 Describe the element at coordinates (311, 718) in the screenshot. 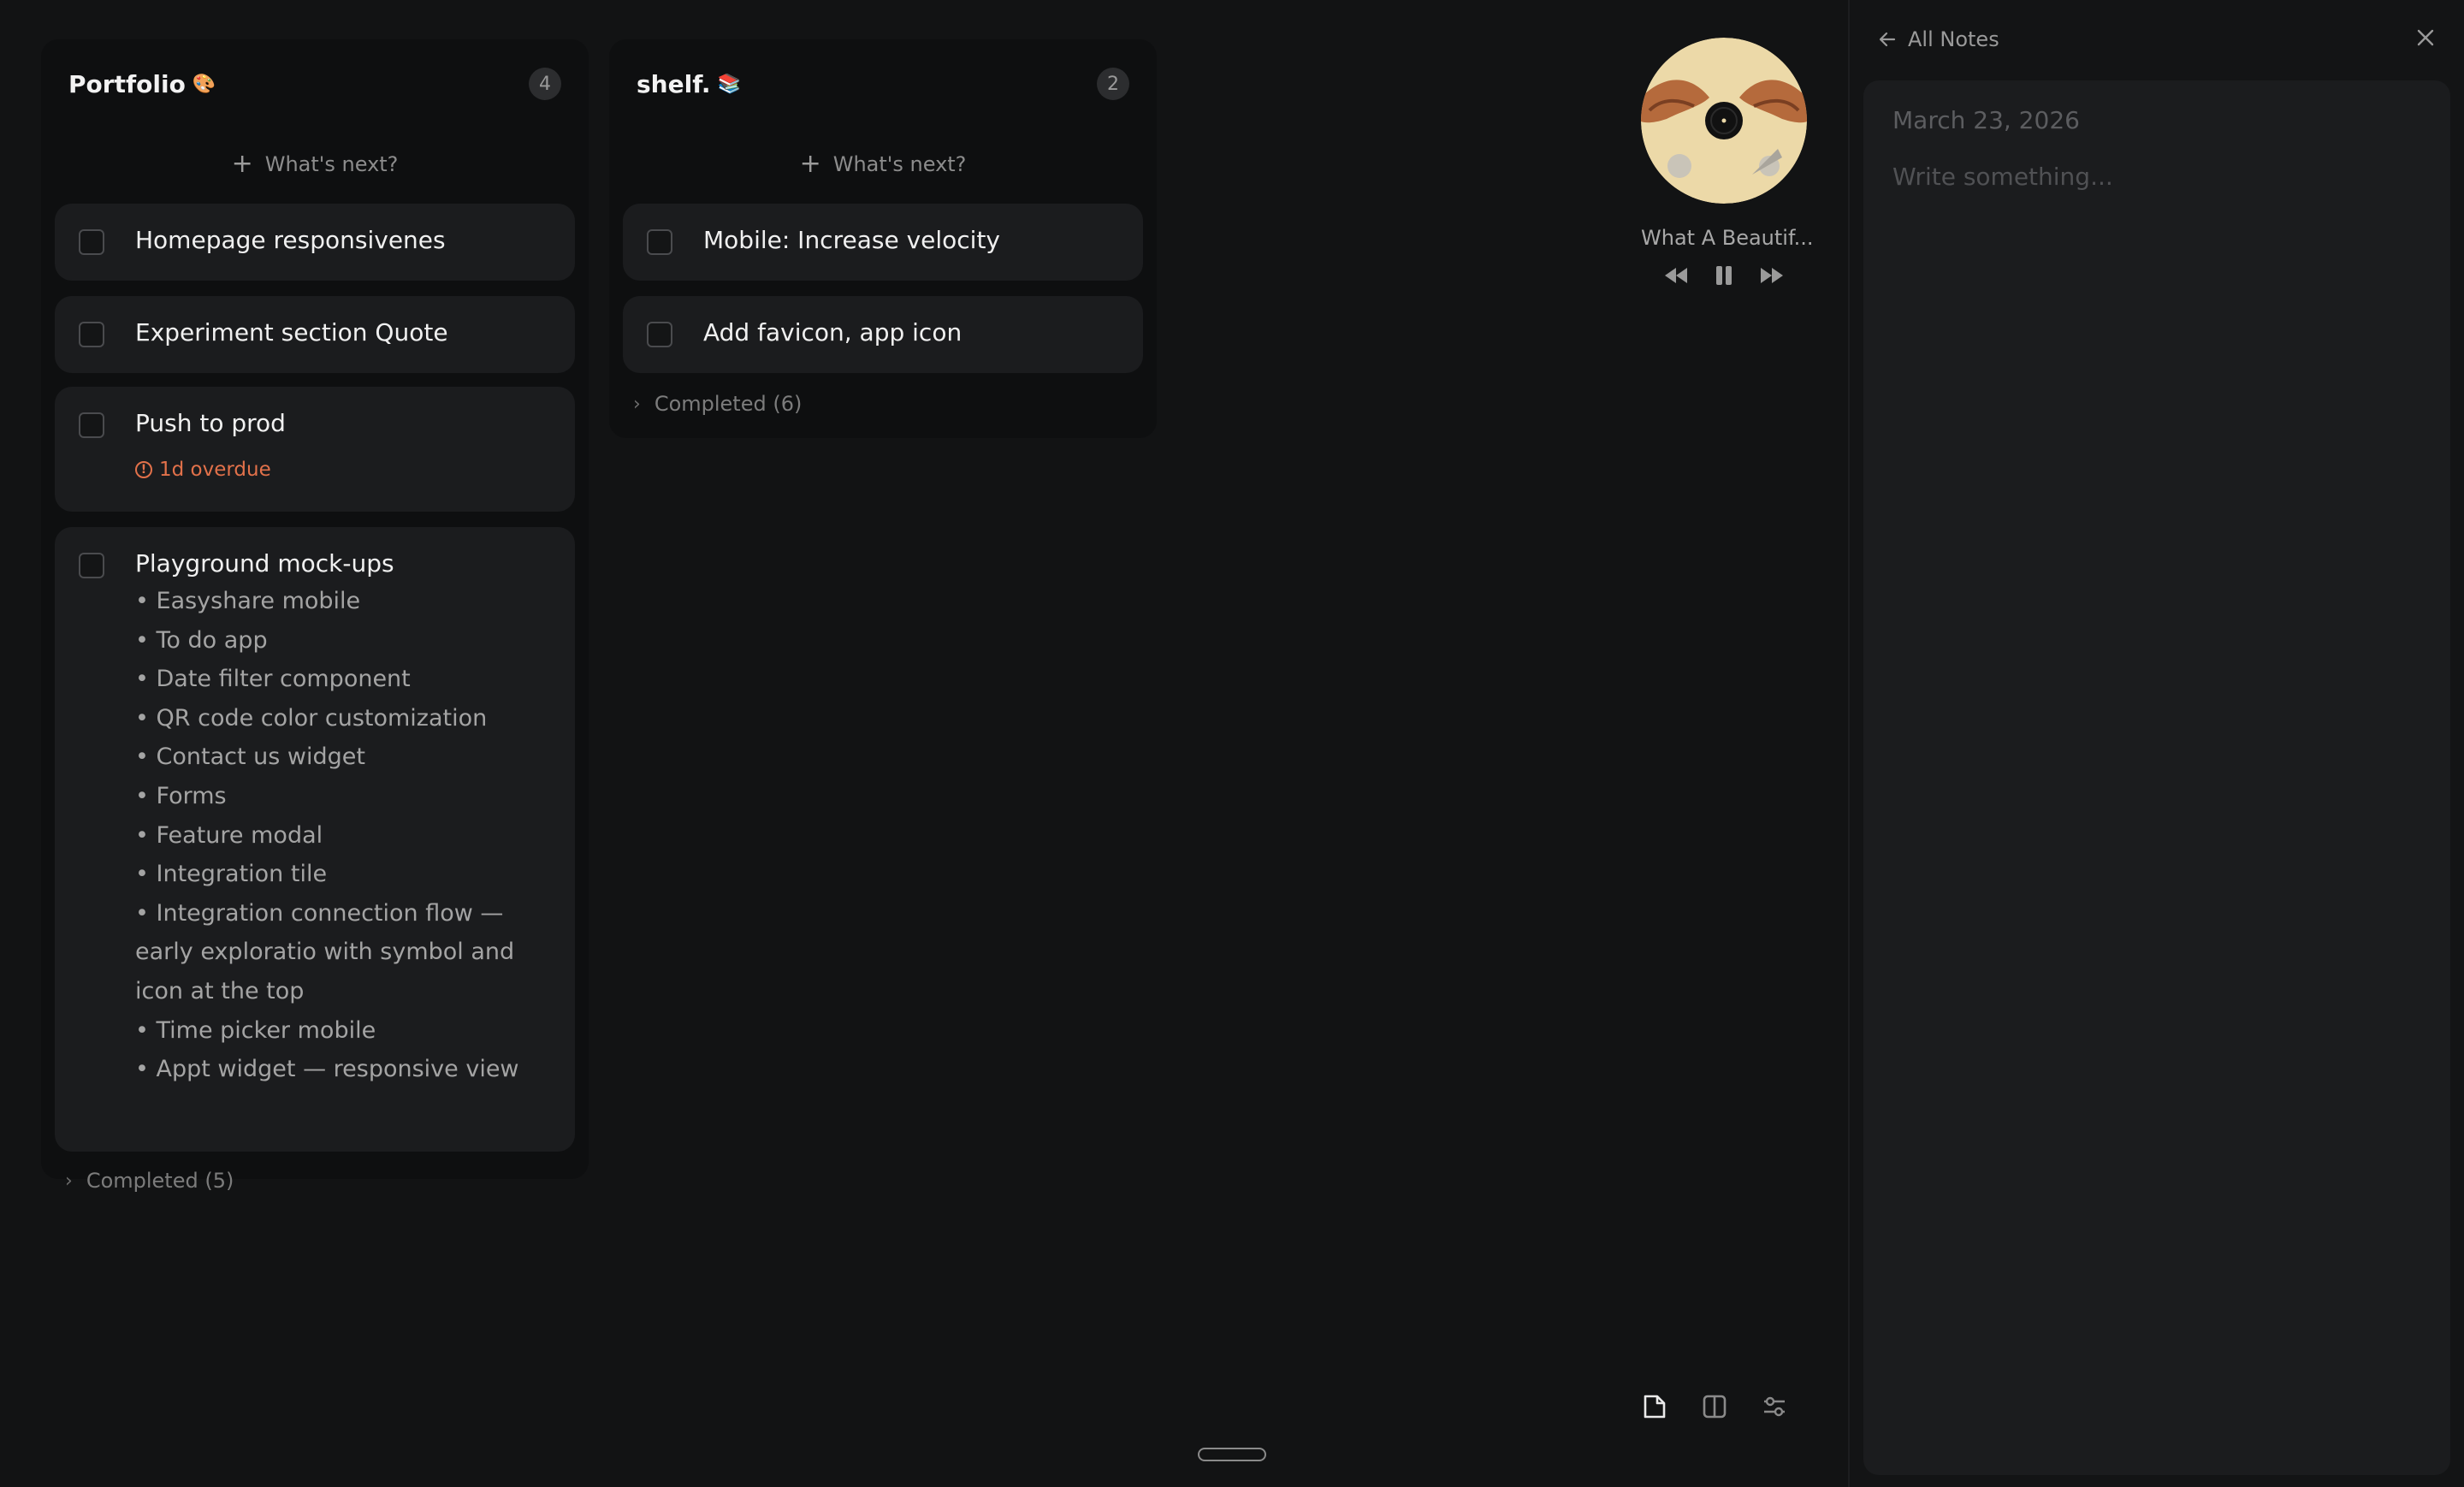

I see `subitem: • QR code color customization` at that location.